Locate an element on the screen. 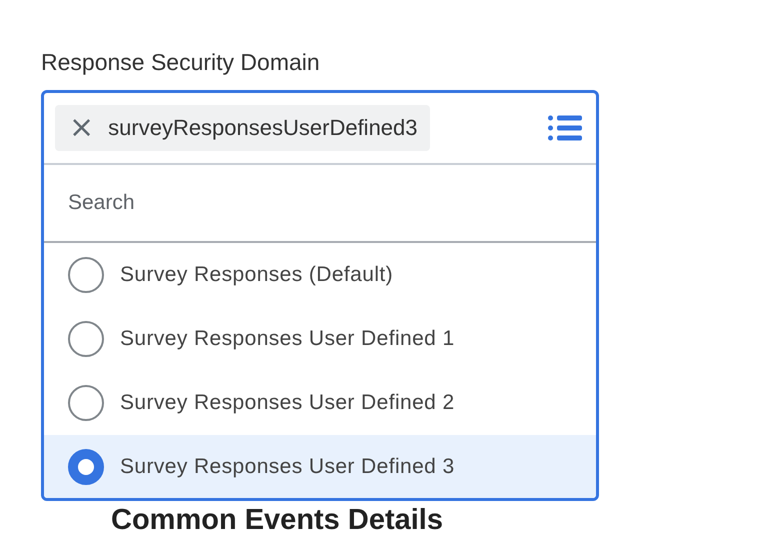 This screenshot has height=552, width=766. option-label: Survey Responses (Default) is located at coordinates (257, 275).